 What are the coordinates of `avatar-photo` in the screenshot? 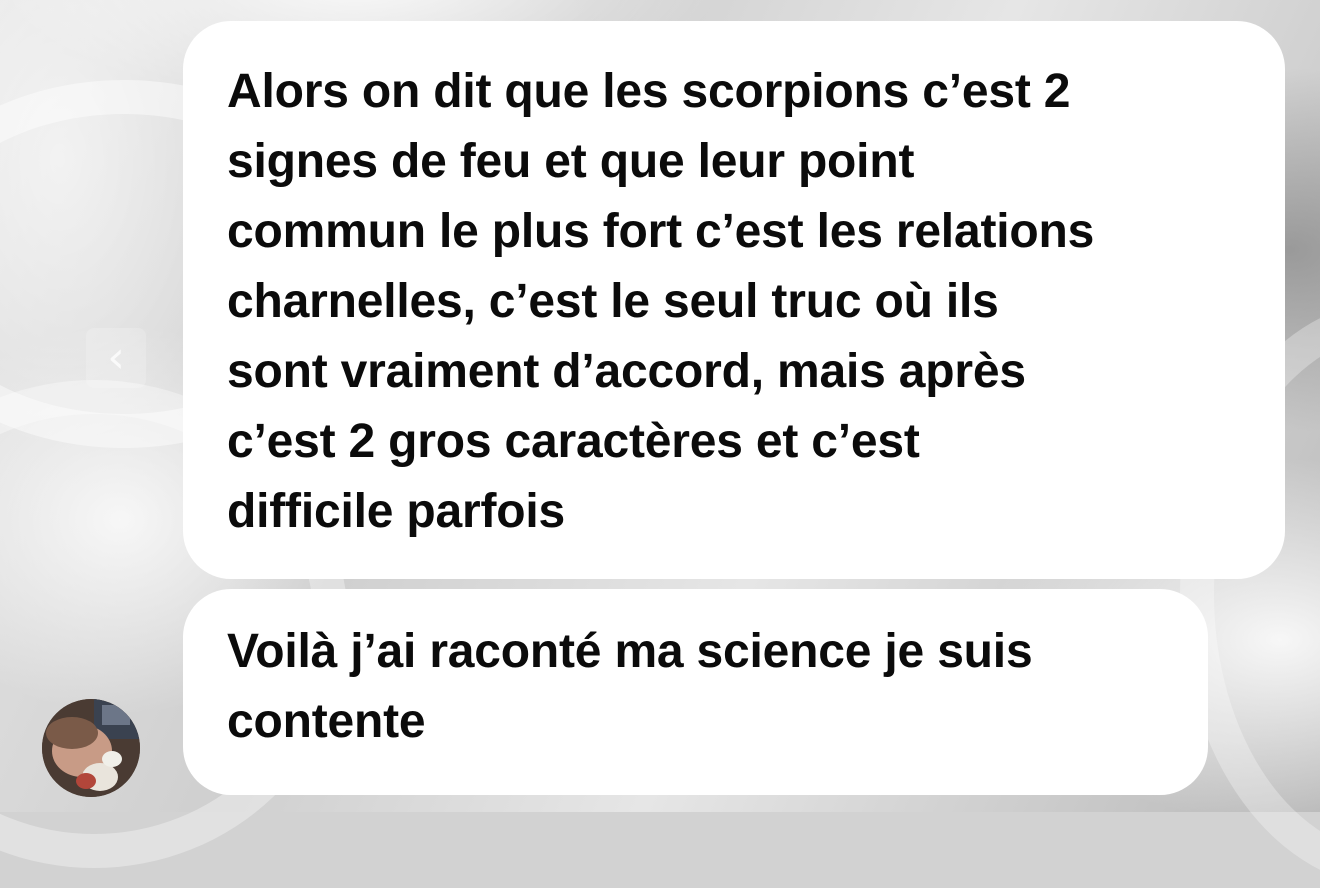 It's located at (91, 748).